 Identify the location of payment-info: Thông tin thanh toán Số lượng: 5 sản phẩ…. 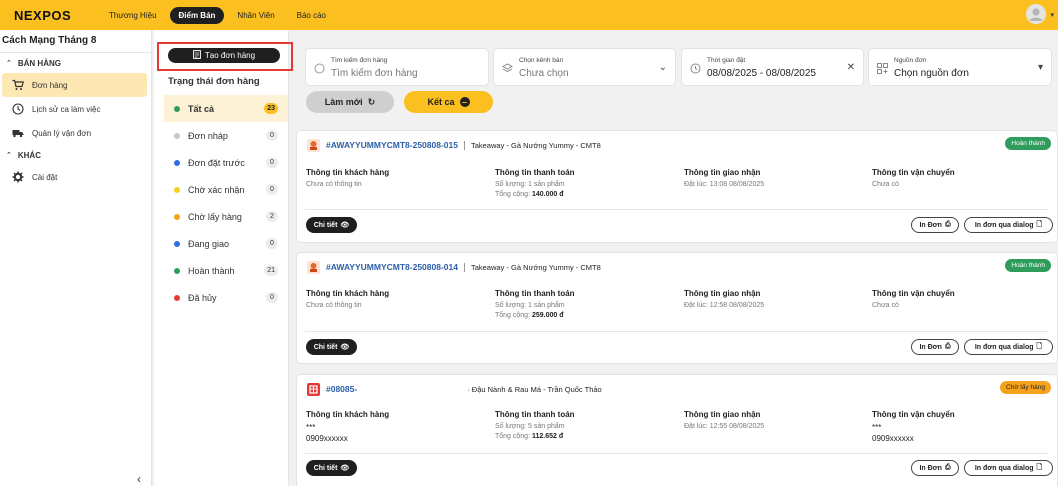
(585, 426).